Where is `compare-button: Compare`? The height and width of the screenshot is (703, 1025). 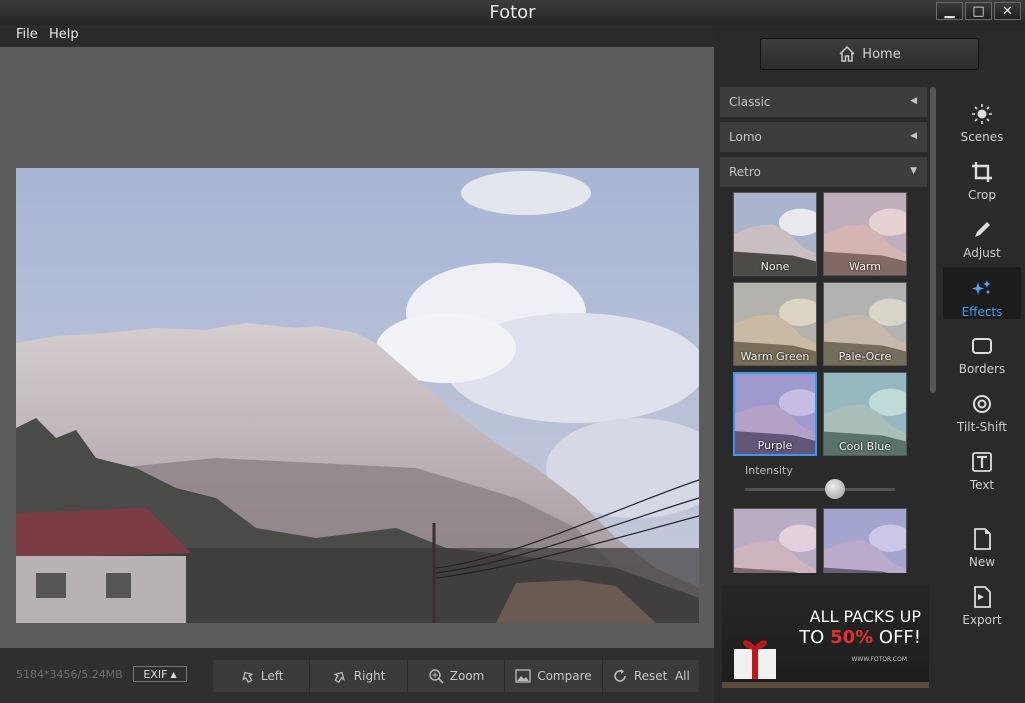 compare-button: Compare is located at coordinates (554, 676).